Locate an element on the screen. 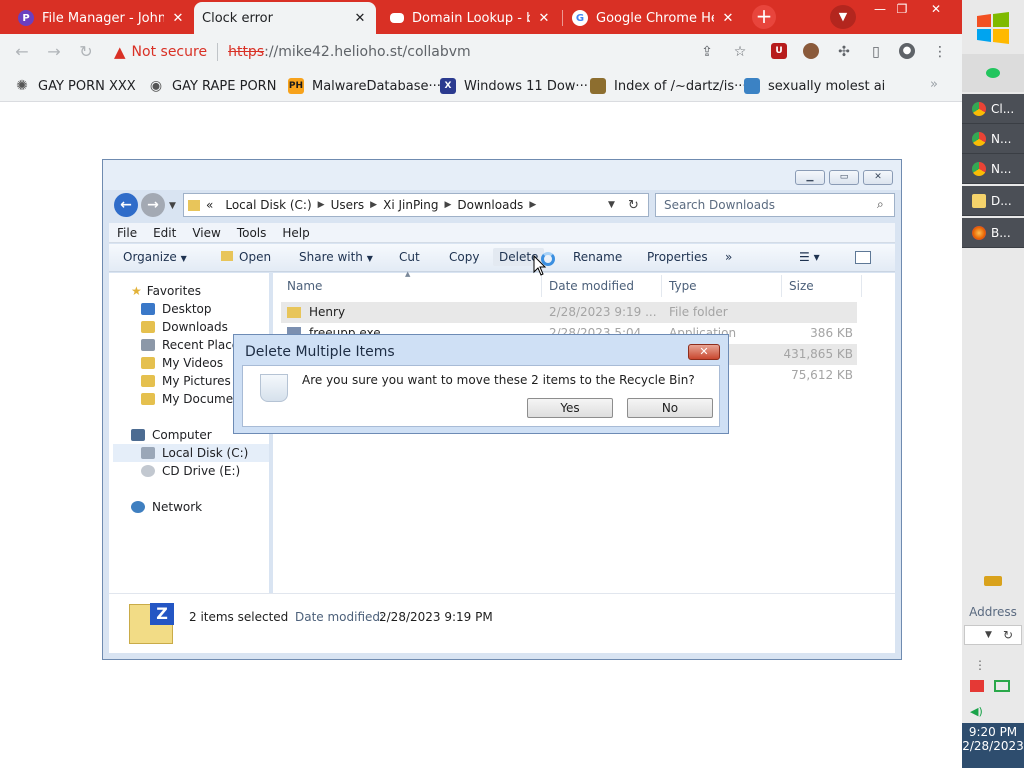 This screenshot has width=1024, height=768. rename-button: Rename is located at coordinates (597, 257).